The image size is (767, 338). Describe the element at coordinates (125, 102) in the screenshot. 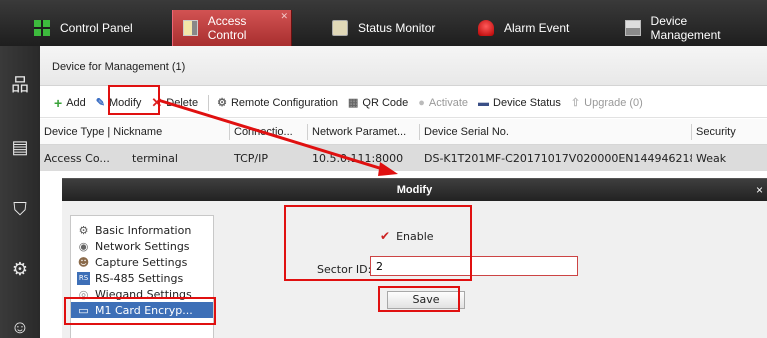

I see `modify-label: Modify` at that location.